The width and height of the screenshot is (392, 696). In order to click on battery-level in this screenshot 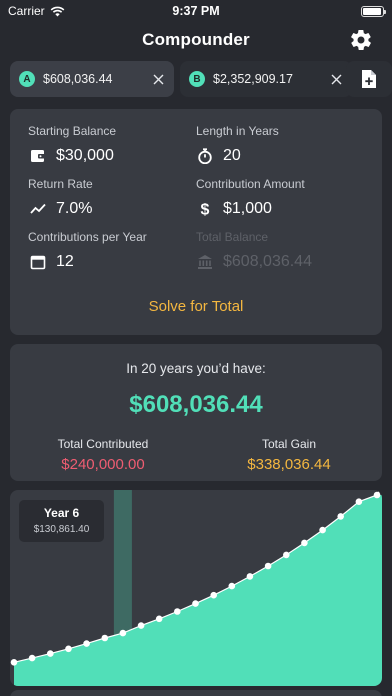, I will do `click(372, 11)`.